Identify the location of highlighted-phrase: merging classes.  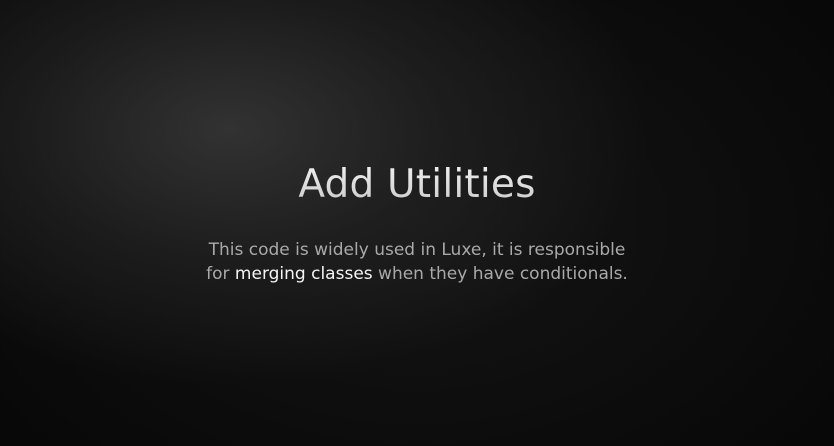
(303, 274).